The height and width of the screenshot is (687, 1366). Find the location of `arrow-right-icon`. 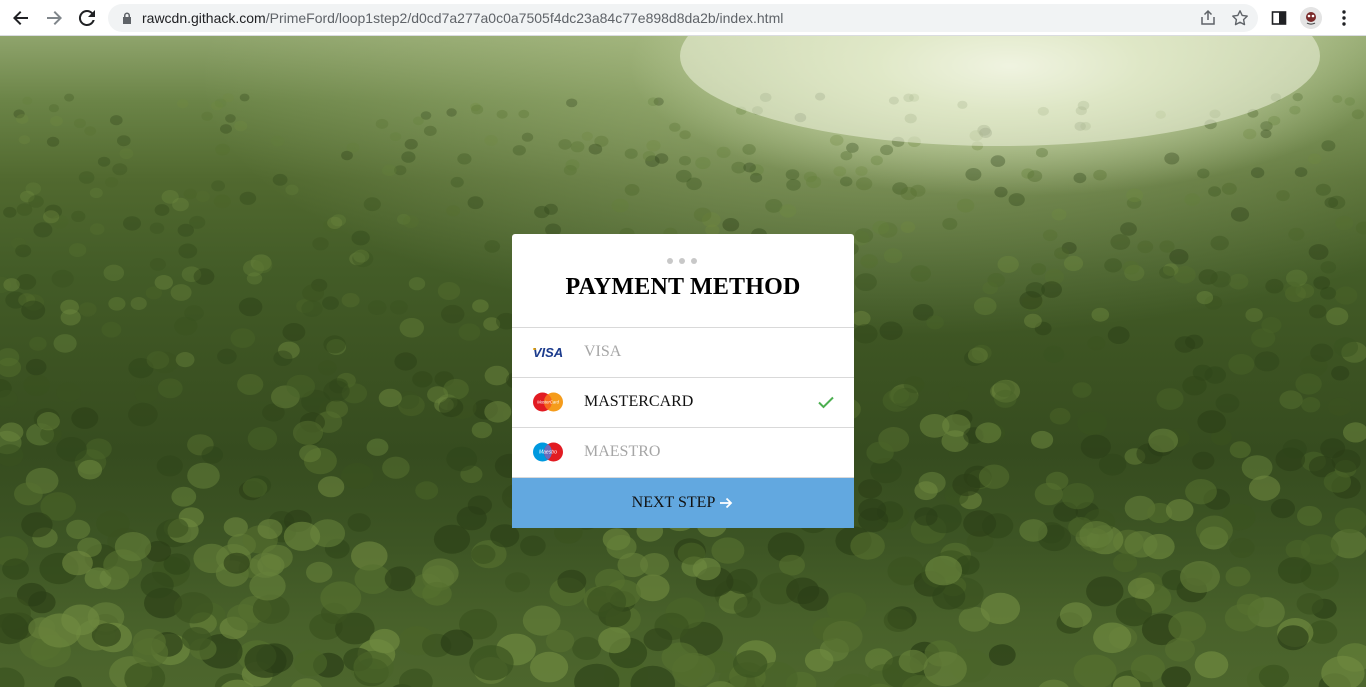

arrow-right-icon is located at coordinates (726, 503).